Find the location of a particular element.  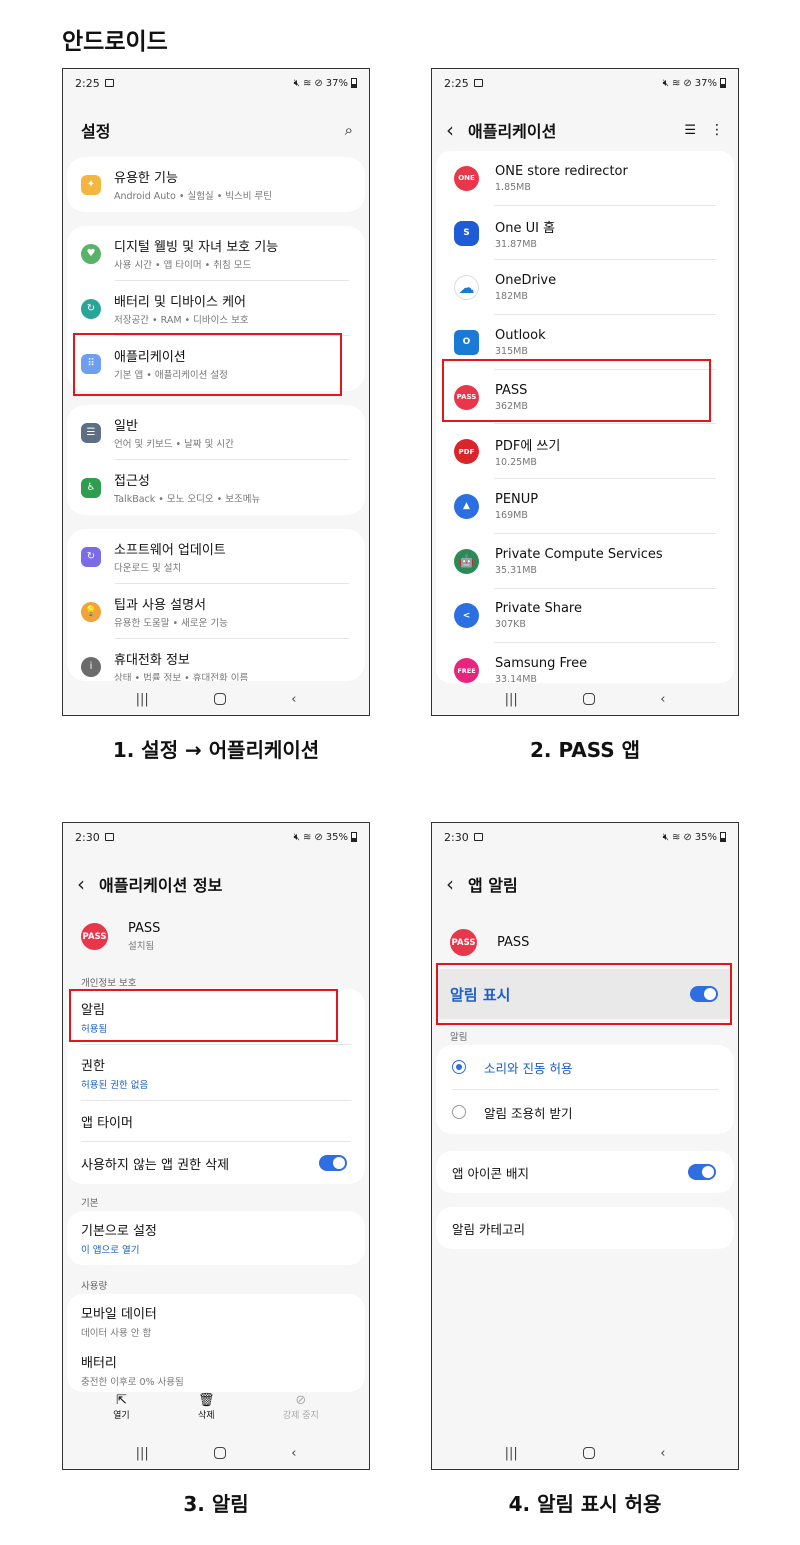

status-bar: 2:25 🔇︎ ≋ ⊘ 37% is located at coordinates (585, 83).